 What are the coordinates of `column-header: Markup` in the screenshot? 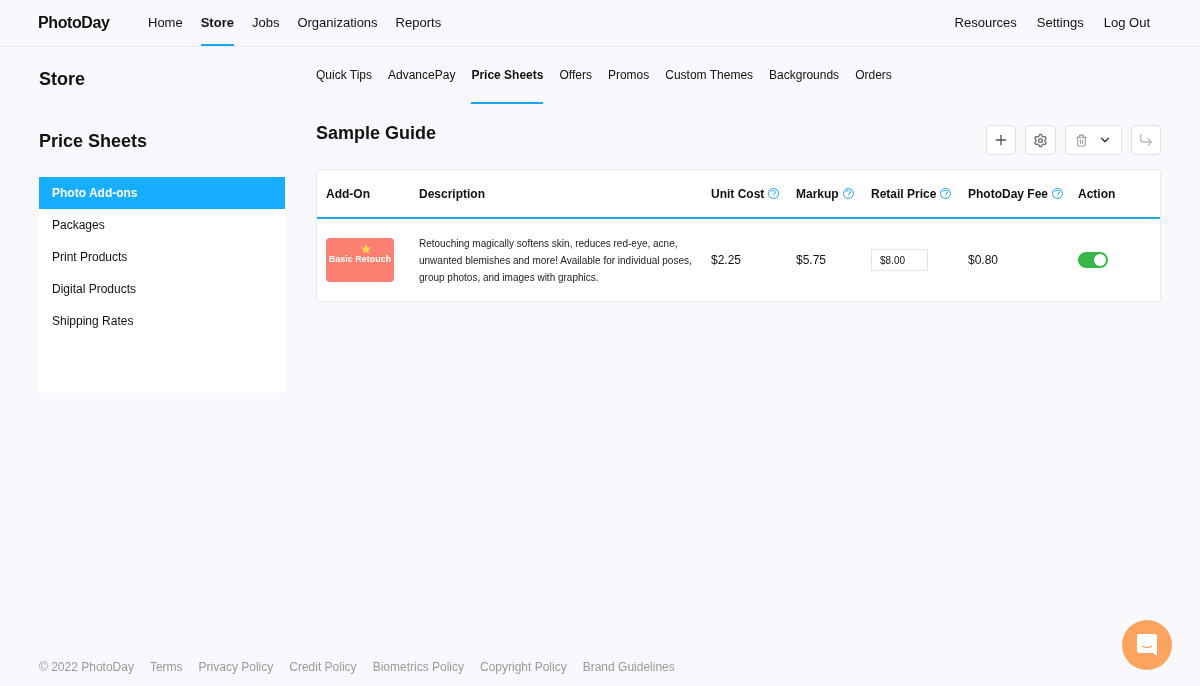 It's located at (817, 194).